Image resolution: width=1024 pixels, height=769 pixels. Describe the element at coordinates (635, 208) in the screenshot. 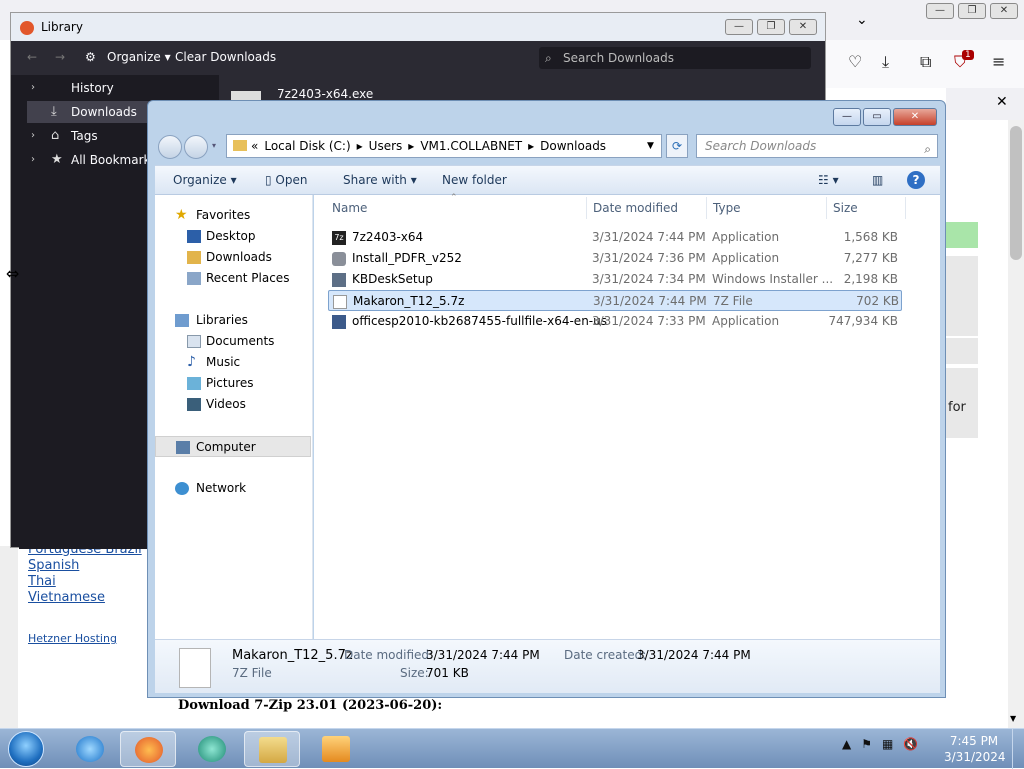

I see `column-header-date-modified: Date modified` at that location.